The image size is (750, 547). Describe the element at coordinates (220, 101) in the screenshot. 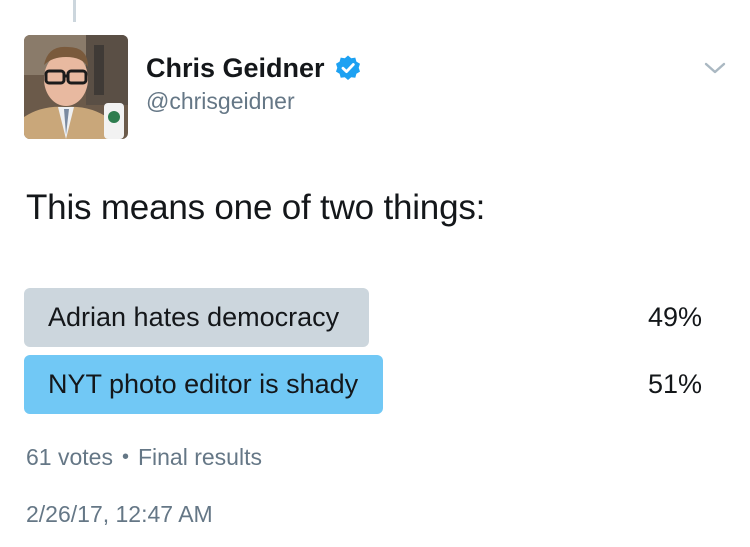

I see `author-handle: @chrisgeidner` at that location.